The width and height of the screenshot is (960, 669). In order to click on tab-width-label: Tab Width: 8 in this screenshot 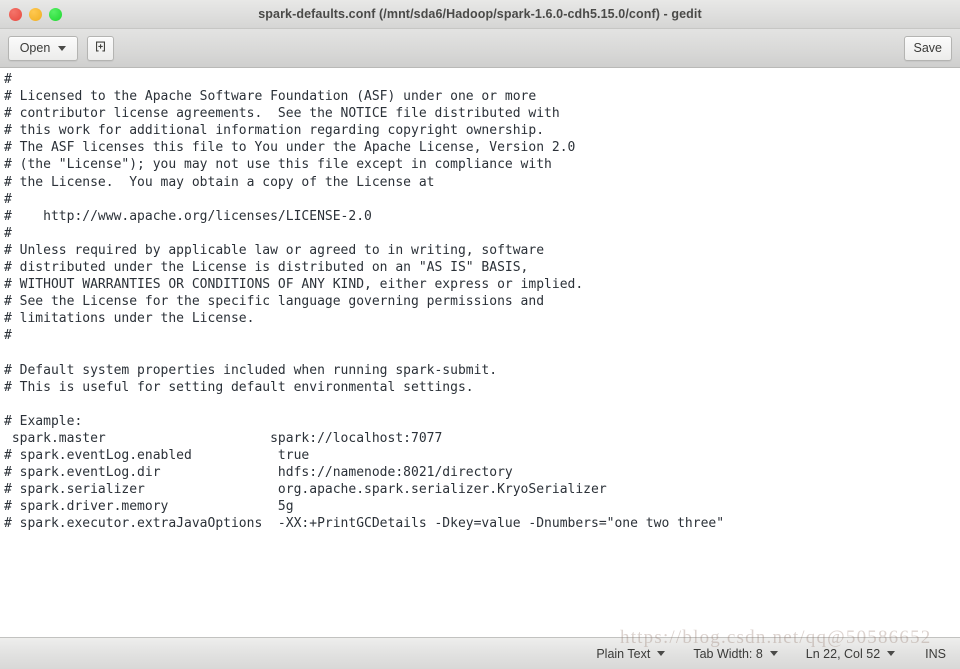, I will do `click(728, 653)`.